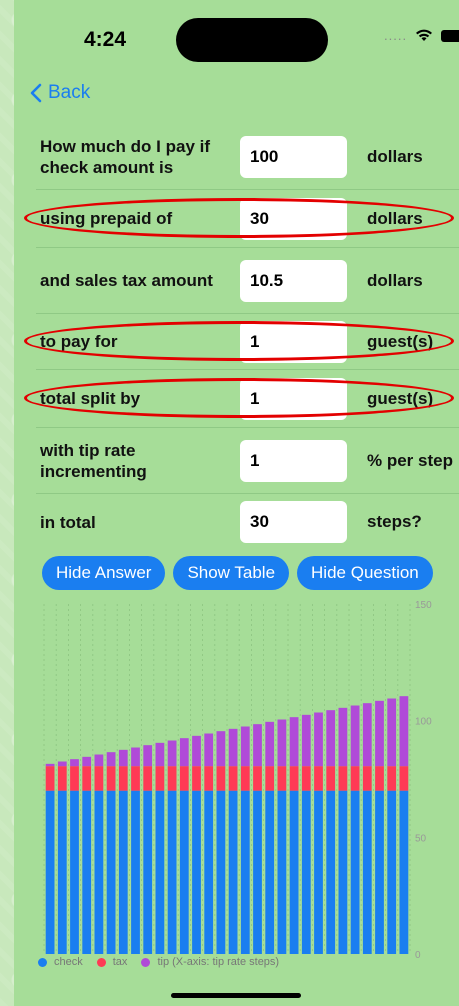 This screenshot has height=1006, width=459. Describe the element at coordinates (410, 460) in the screenshot. I see `tip-rate-unit: % per step` at that location.